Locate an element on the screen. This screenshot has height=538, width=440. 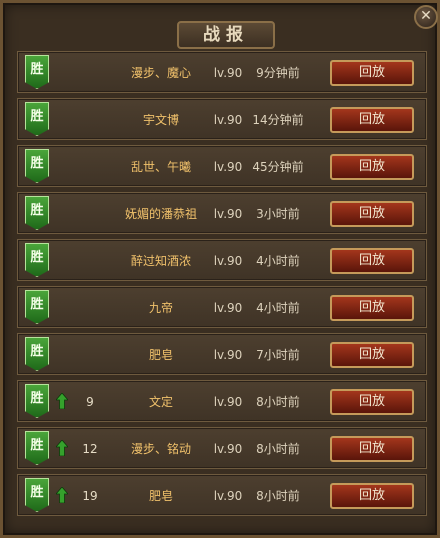
battle-record-row: 胜 醉过知酒浓 lv.90 4小时前 回放 is located at coordinates (222, 260).